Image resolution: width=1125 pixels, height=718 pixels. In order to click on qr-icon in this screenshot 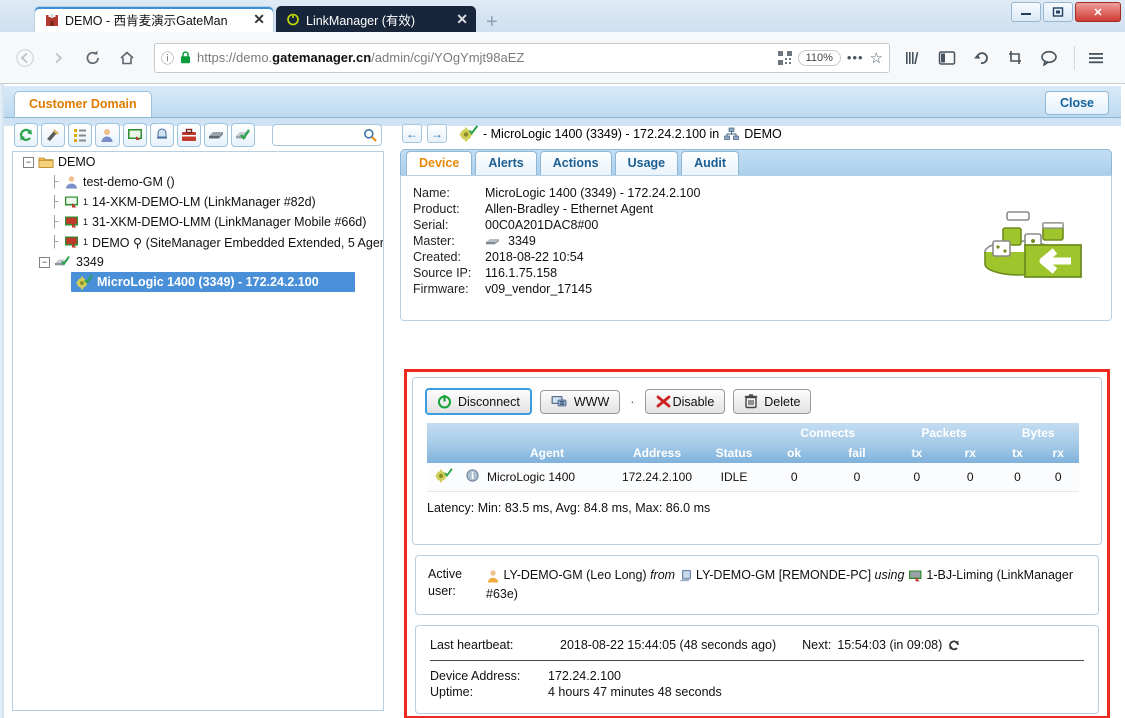, I will do `click(784, 57)`.